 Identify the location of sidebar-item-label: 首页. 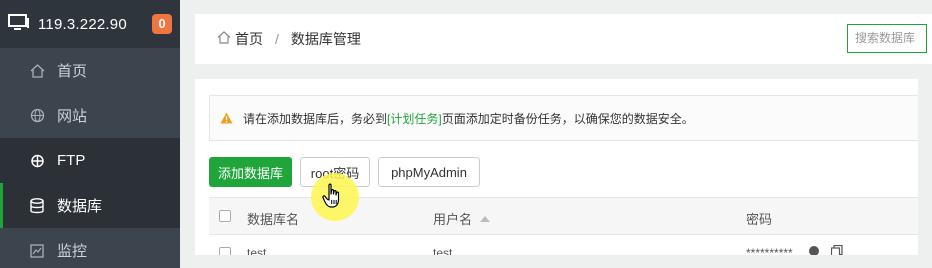
(72, 71).